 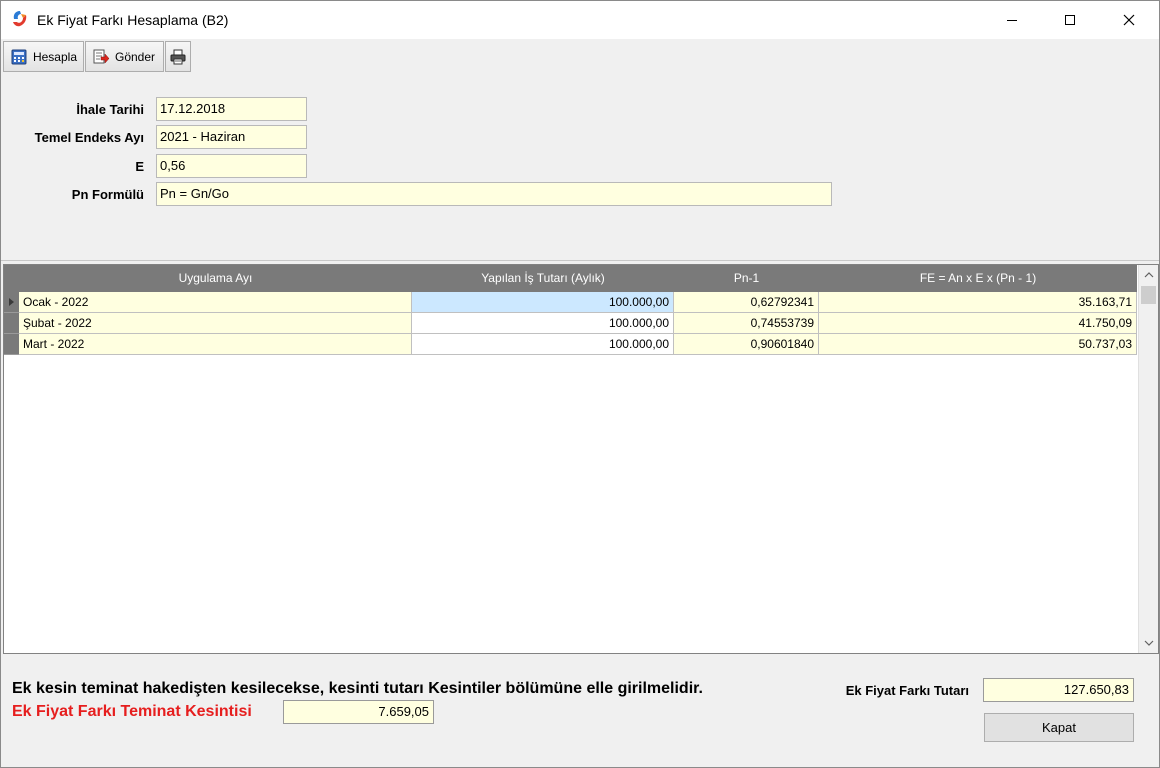 I want to click on ihale-tarihi-field: 17.12.2018, so click(x=231, y=109).